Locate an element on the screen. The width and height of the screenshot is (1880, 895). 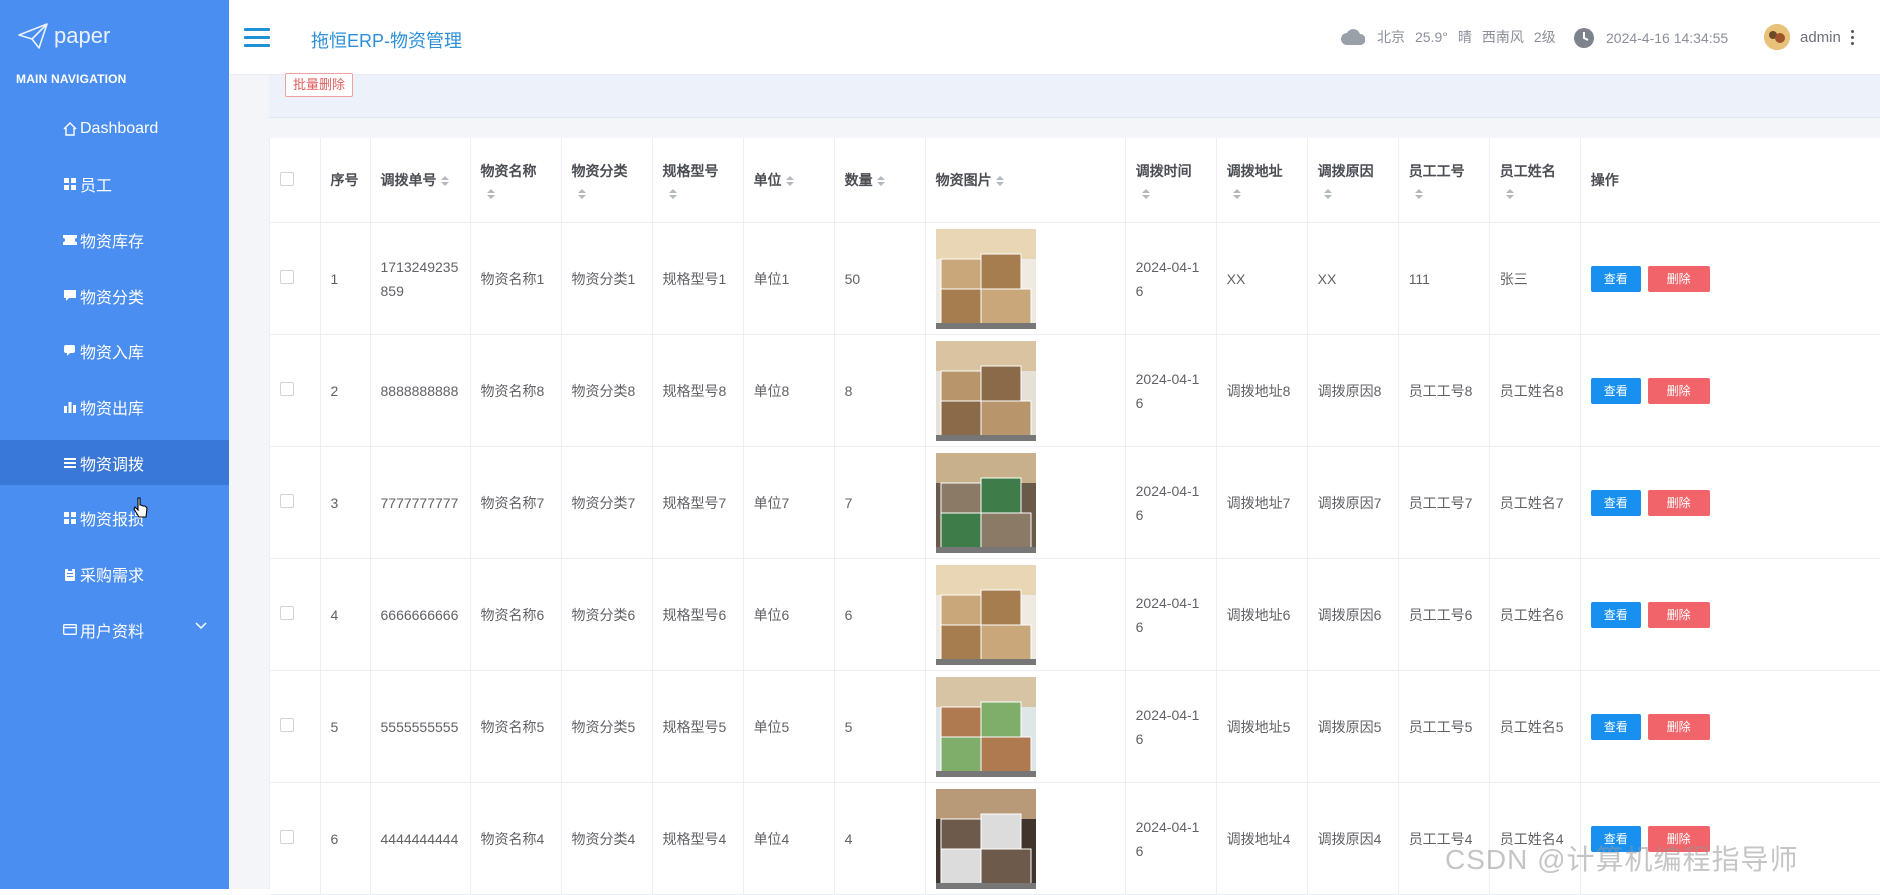
cell-idx: 6 is located at coordinates (345, 838).